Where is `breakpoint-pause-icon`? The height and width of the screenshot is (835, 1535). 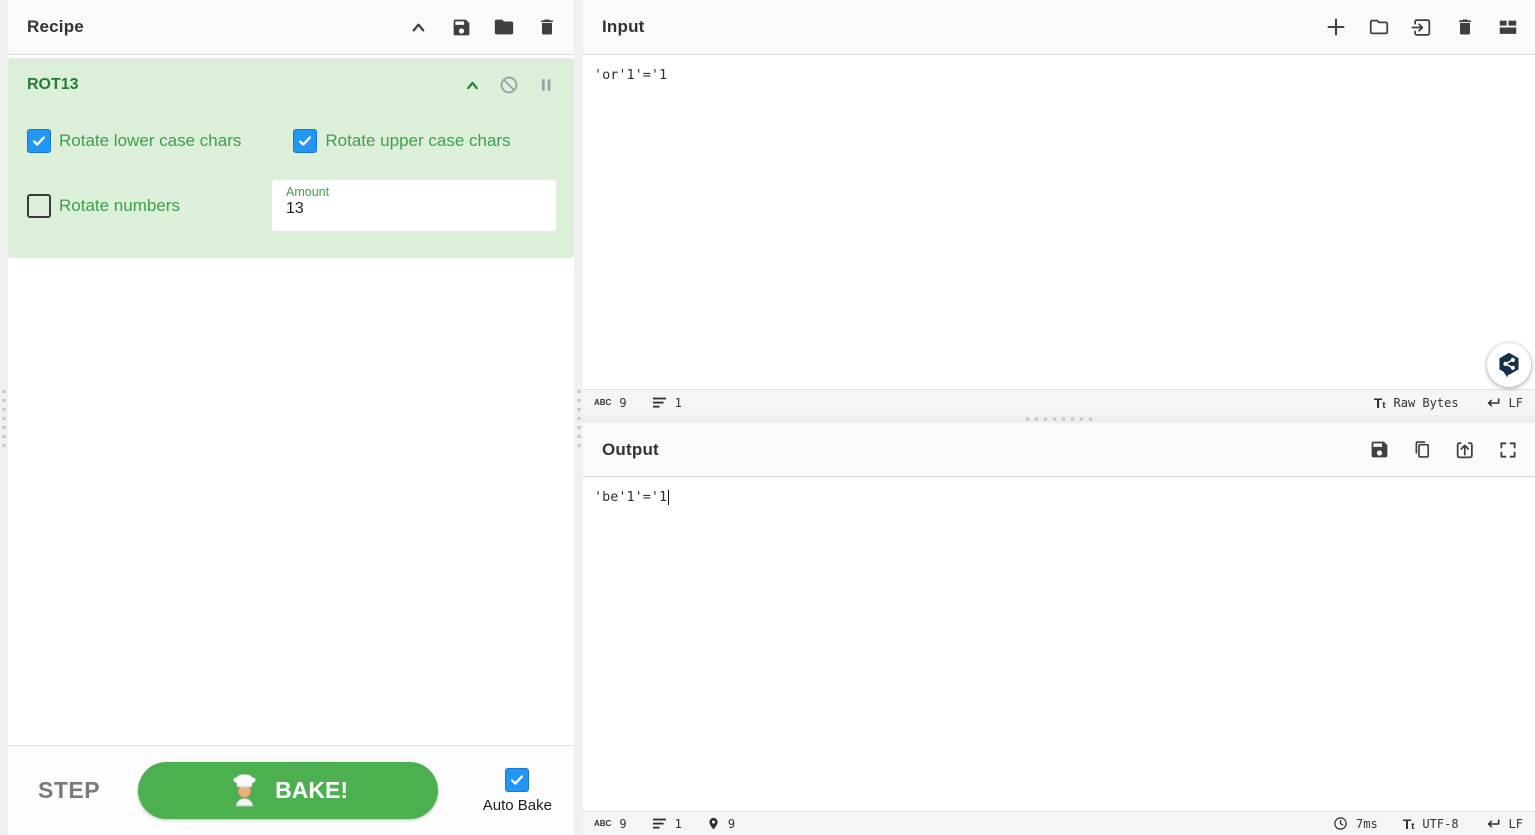 breakpoint-pause-icon is located at coordinates (546, 85).